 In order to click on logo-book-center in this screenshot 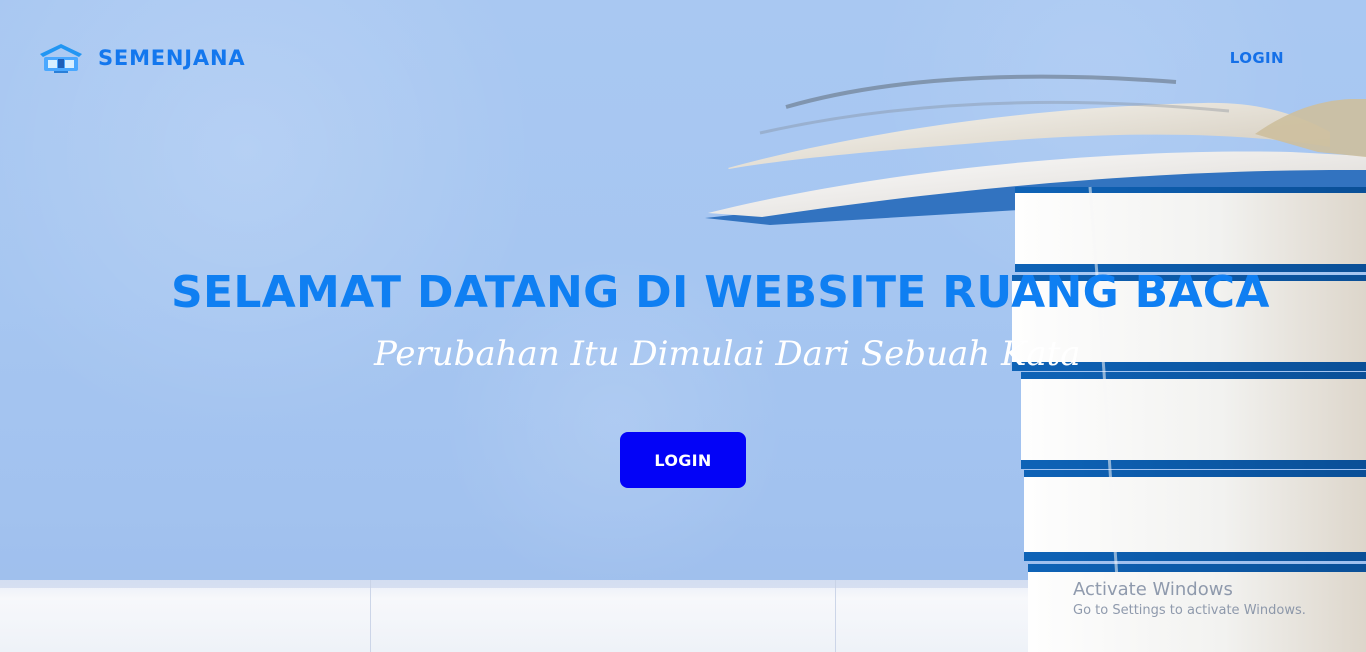, I will do `click(61, 63)`.